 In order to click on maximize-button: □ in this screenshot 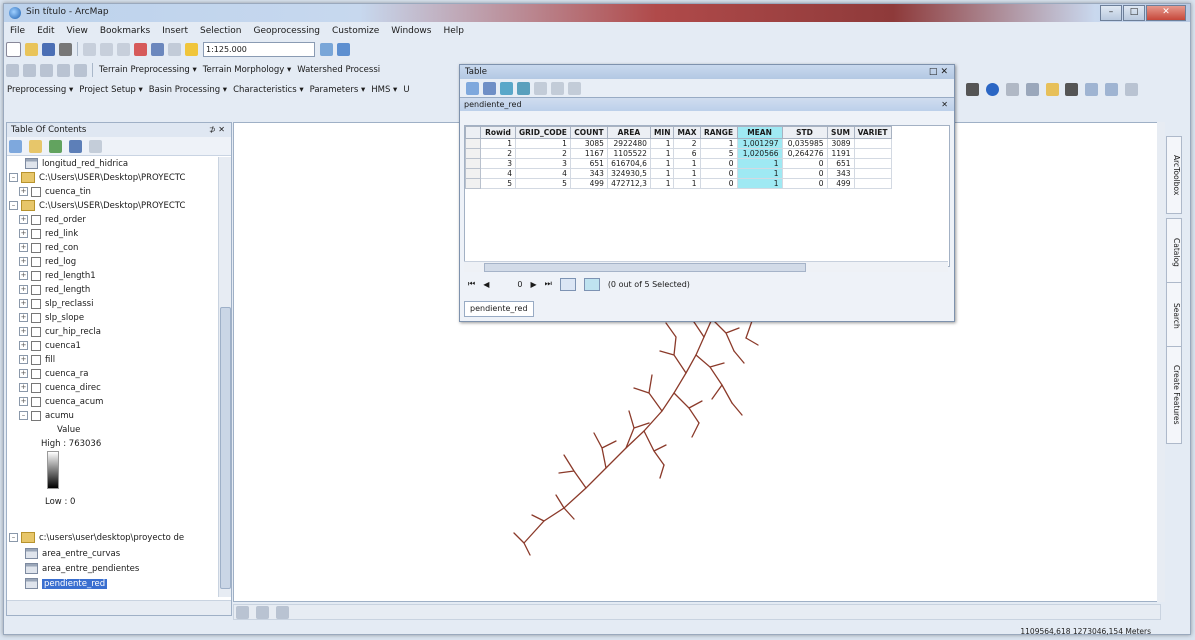, I will do `click(1134, 13)`.